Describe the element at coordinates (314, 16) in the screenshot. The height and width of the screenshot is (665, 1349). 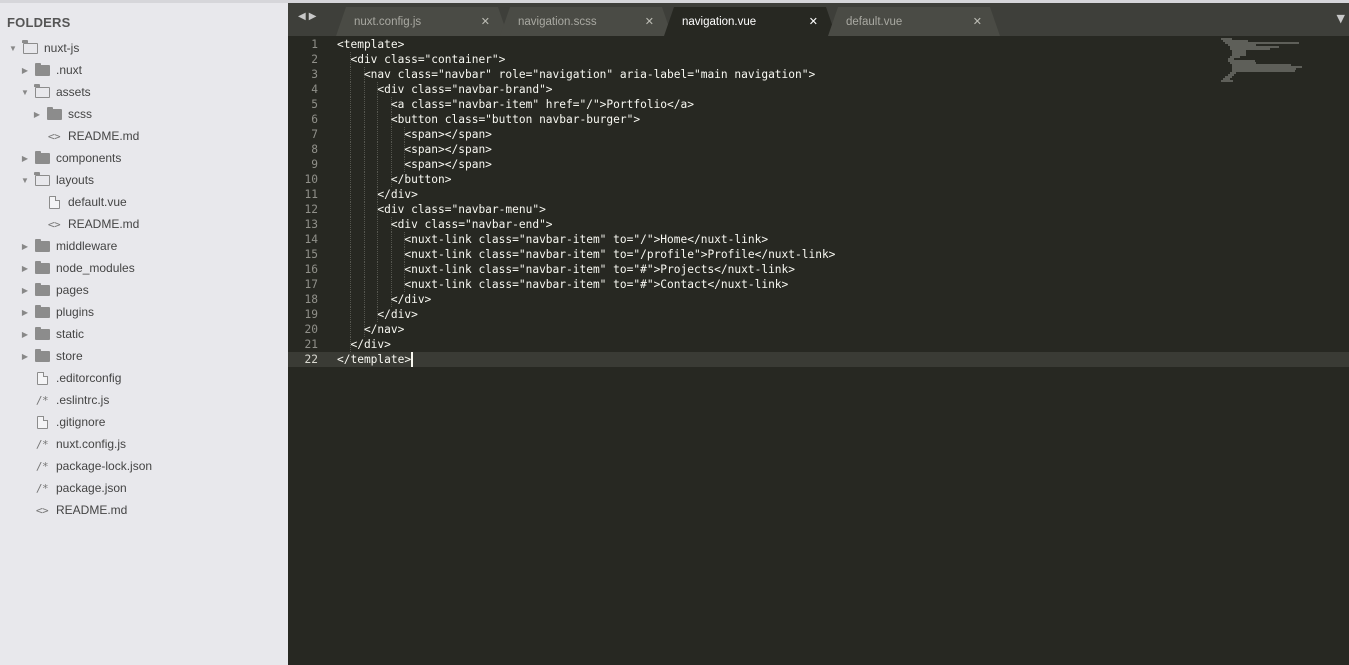
I see `arrow-right-icon: ▶` at that location.